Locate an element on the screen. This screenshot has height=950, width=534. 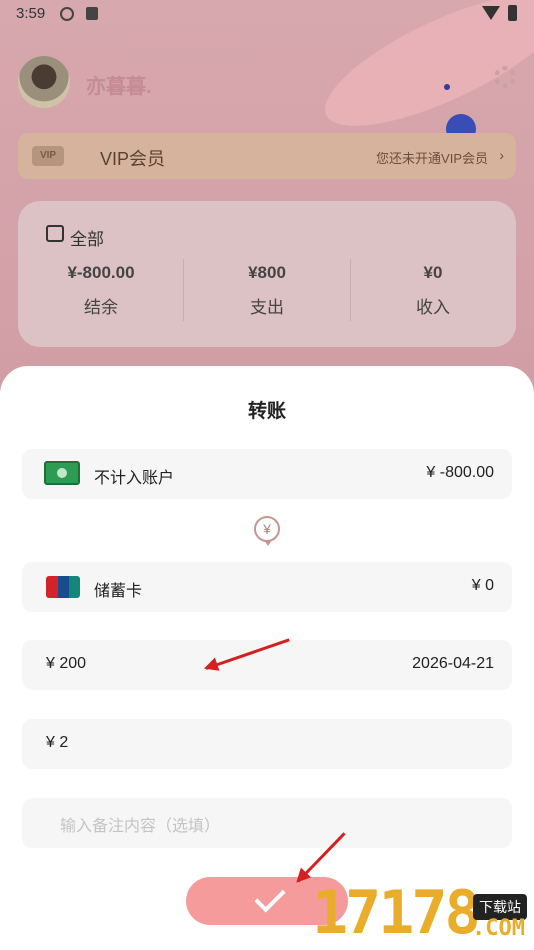
settings-gear-icon is located at coordinates (505, 77).